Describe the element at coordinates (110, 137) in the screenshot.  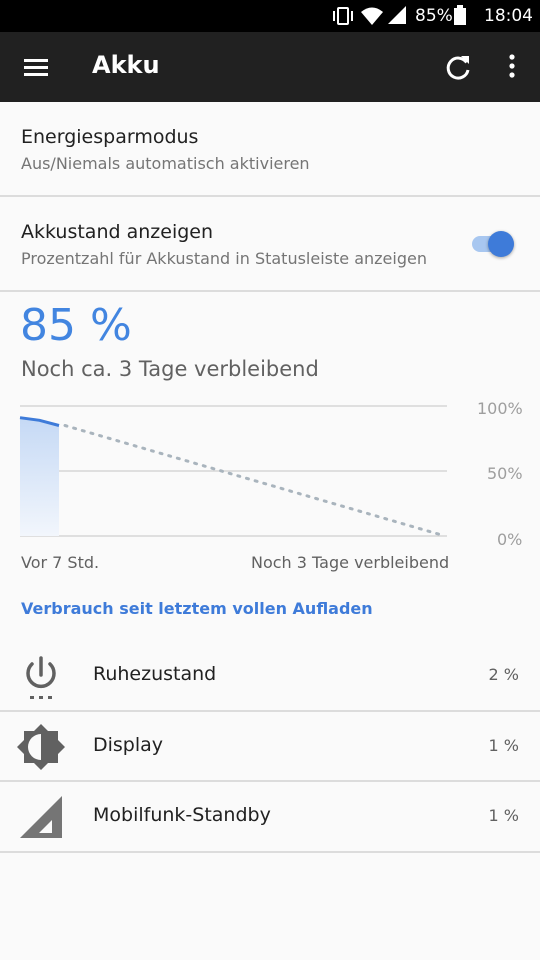
I see `battery-saver-title: Energiesparmodus` at that location.